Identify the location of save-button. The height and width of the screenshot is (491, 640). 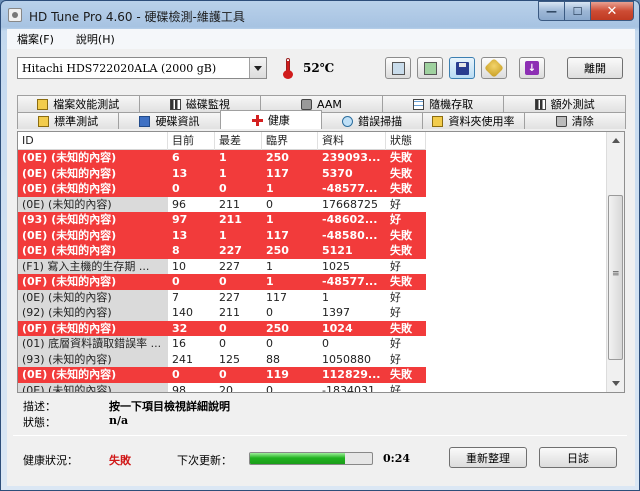
(462, 68).